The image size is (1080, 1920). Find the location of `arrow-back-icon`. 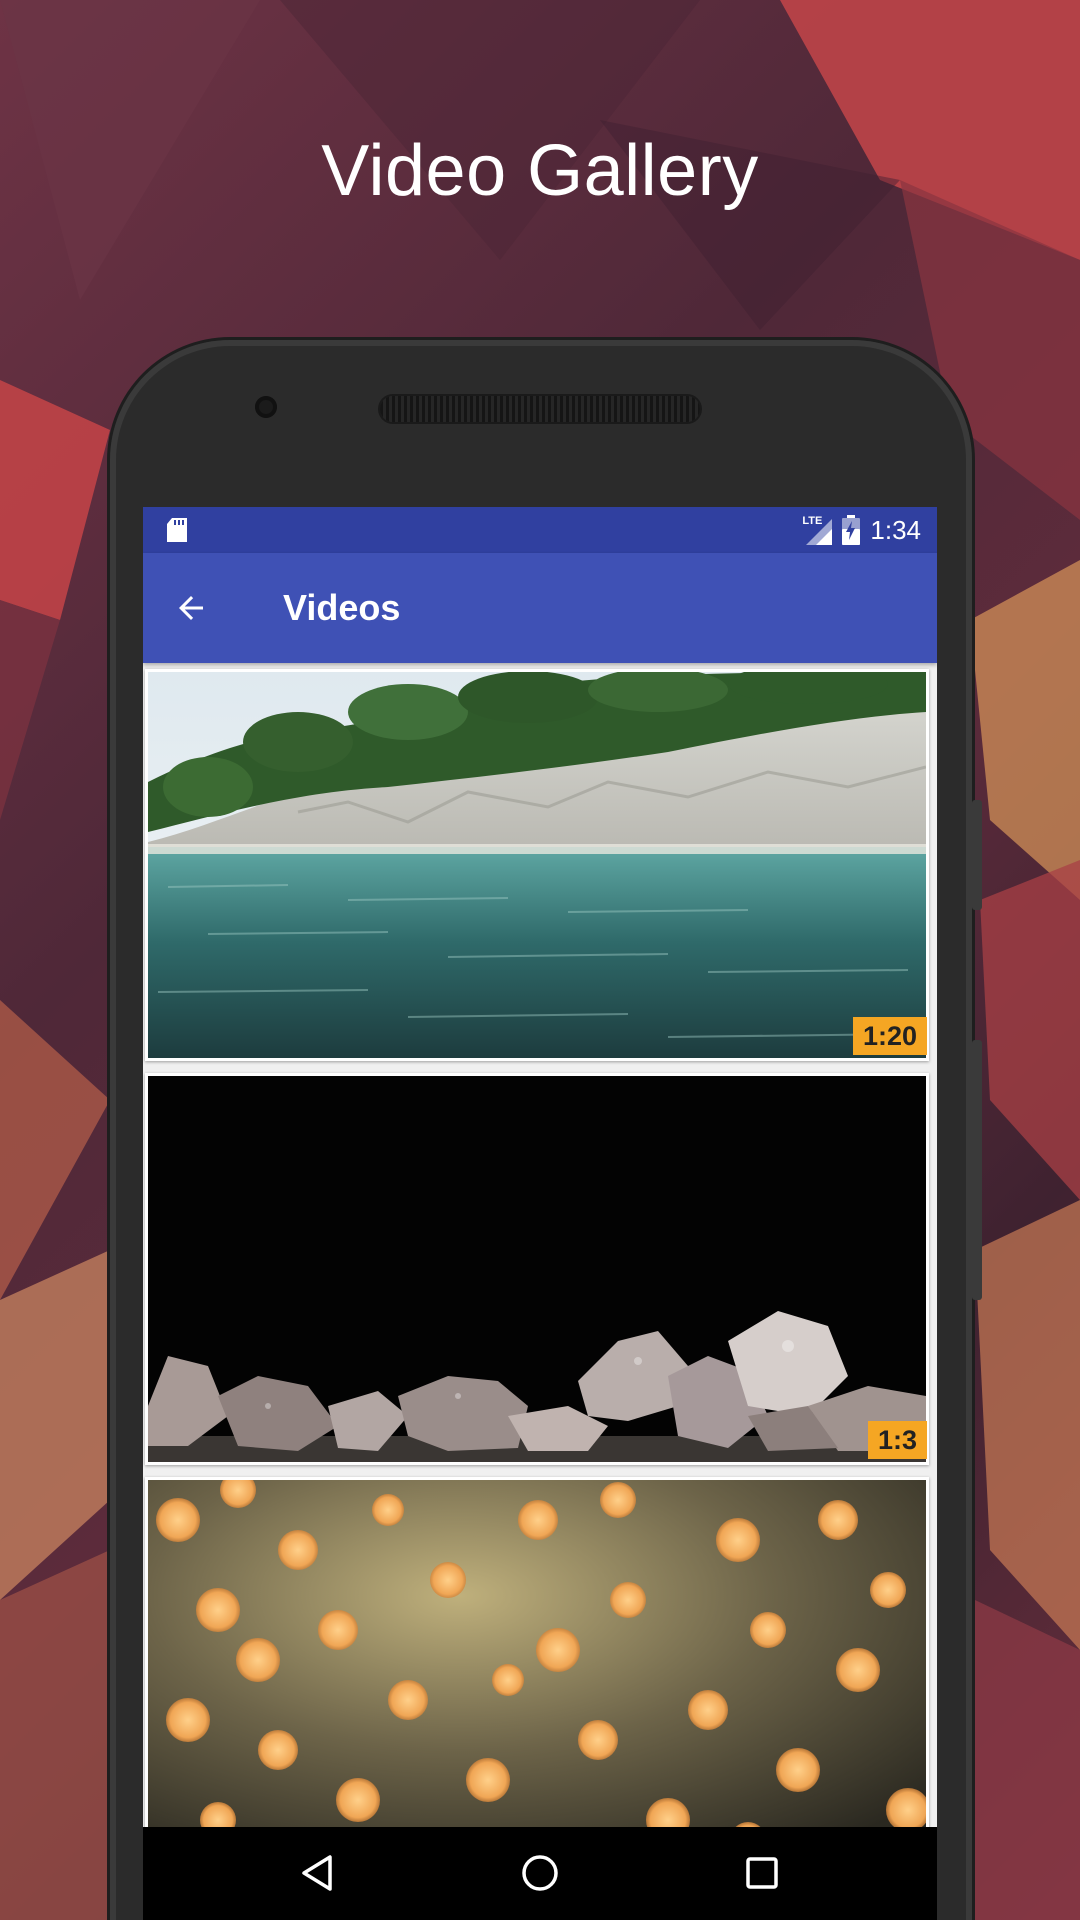

arrow-back-icon is located at coordinates (191, 608).